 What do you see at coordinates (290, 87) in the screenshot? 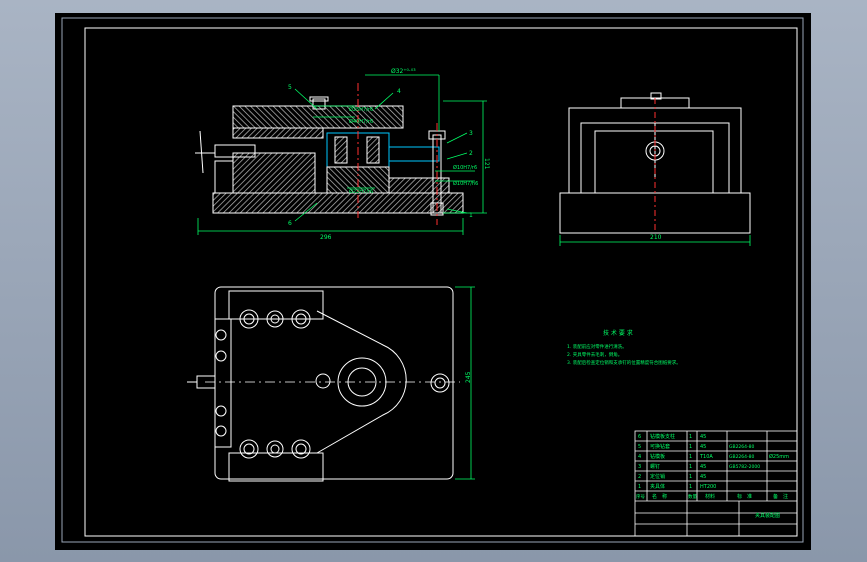
I see `callout-5: 5` at bounding box center [290, 87].